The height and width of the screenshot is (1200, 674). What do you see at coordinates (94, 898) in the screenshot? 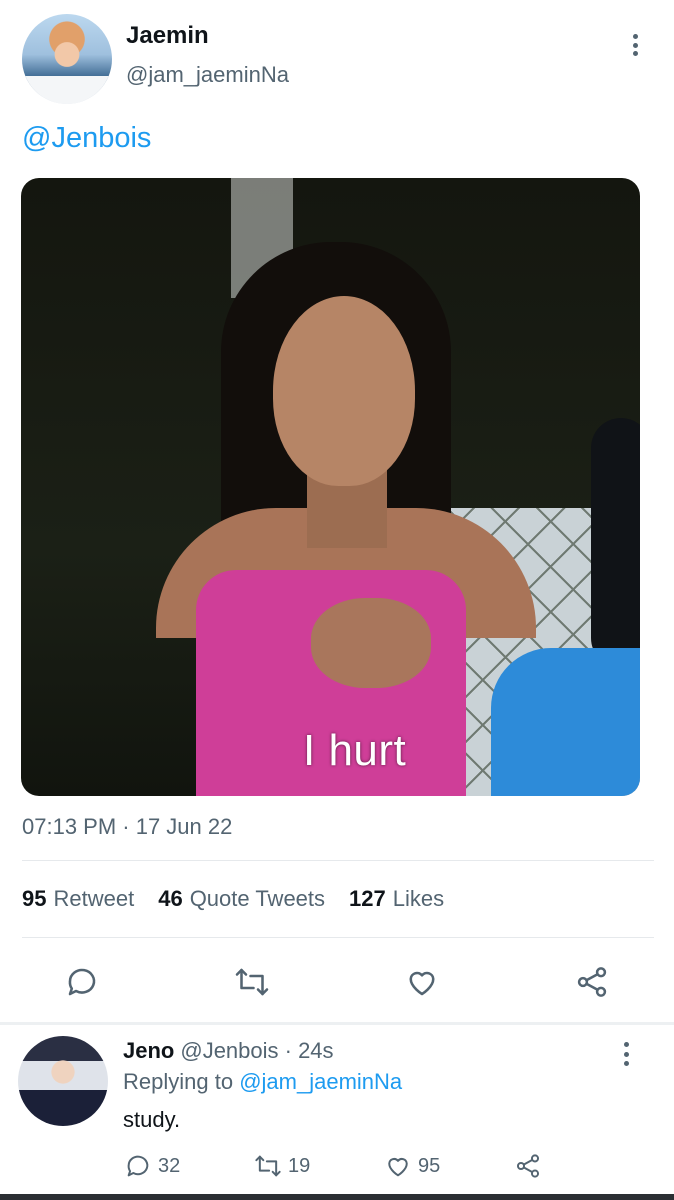
I see `retweet-label: Retweet` at bounding box center [94, 898].